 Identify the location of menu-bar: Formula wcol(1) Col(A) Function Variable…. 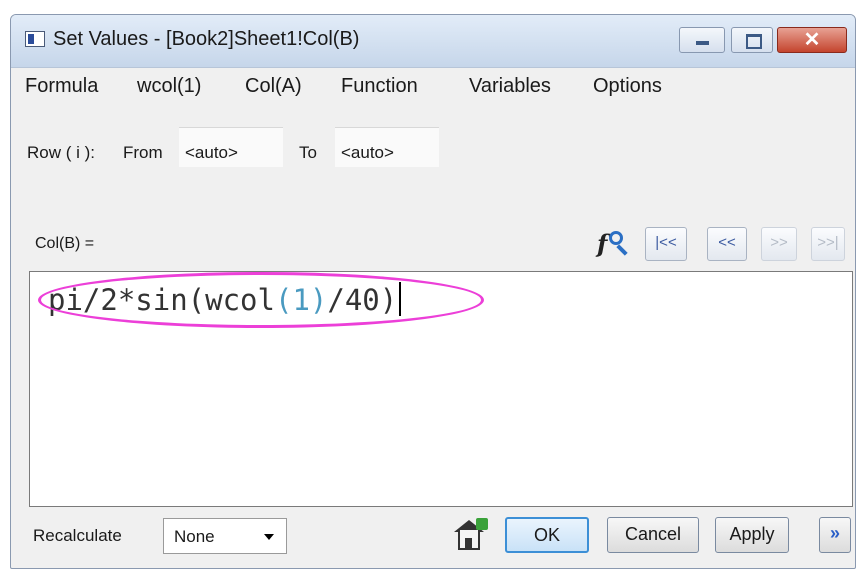
(433, 87).